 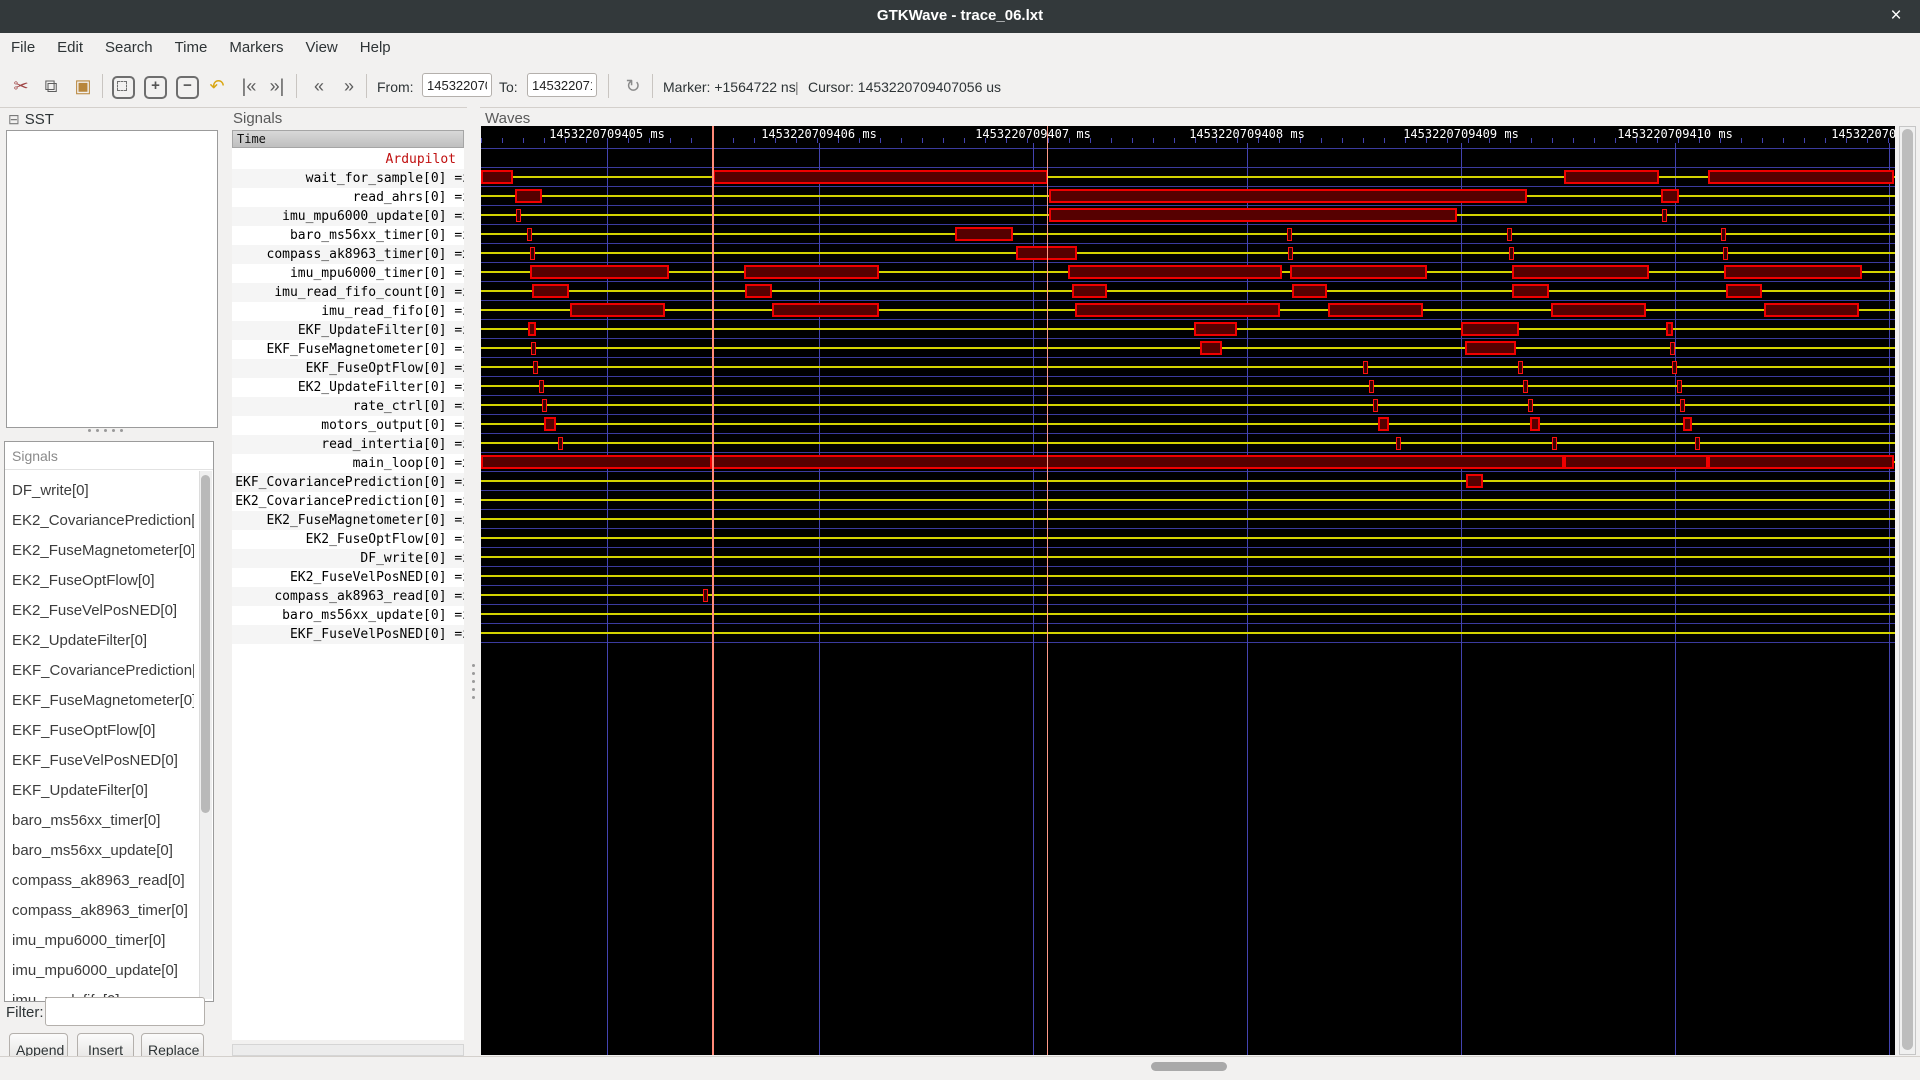 I want to click on search-list-item: compass_ak8963_timer[0], so click(x=99, y=911).